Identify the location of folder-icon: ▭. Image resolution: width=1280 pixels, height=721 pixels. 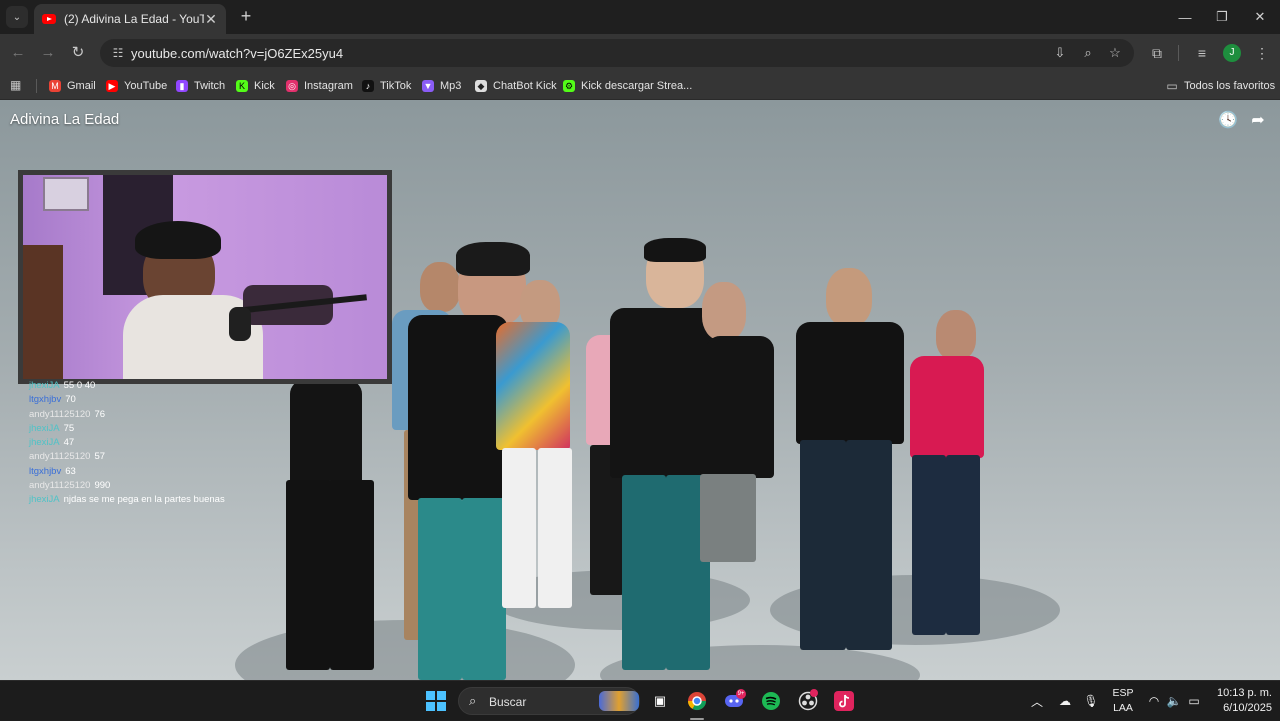
(1172, 86).